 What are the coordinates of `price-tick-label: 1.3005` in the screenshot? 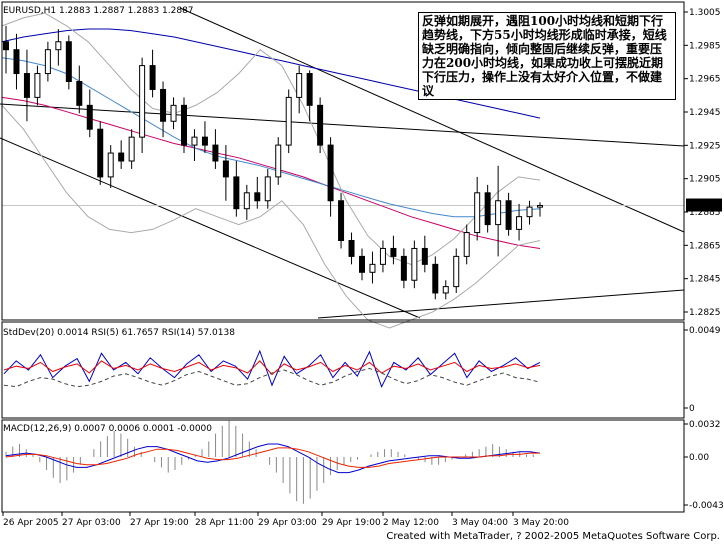 It's located at (705, 13).